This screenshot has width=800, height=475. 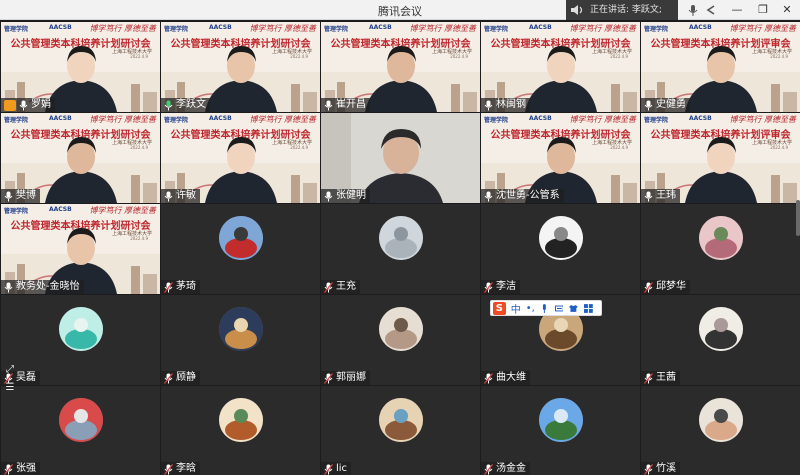 I want to click on participant-name: 张健明, so click(x=351, y=195).